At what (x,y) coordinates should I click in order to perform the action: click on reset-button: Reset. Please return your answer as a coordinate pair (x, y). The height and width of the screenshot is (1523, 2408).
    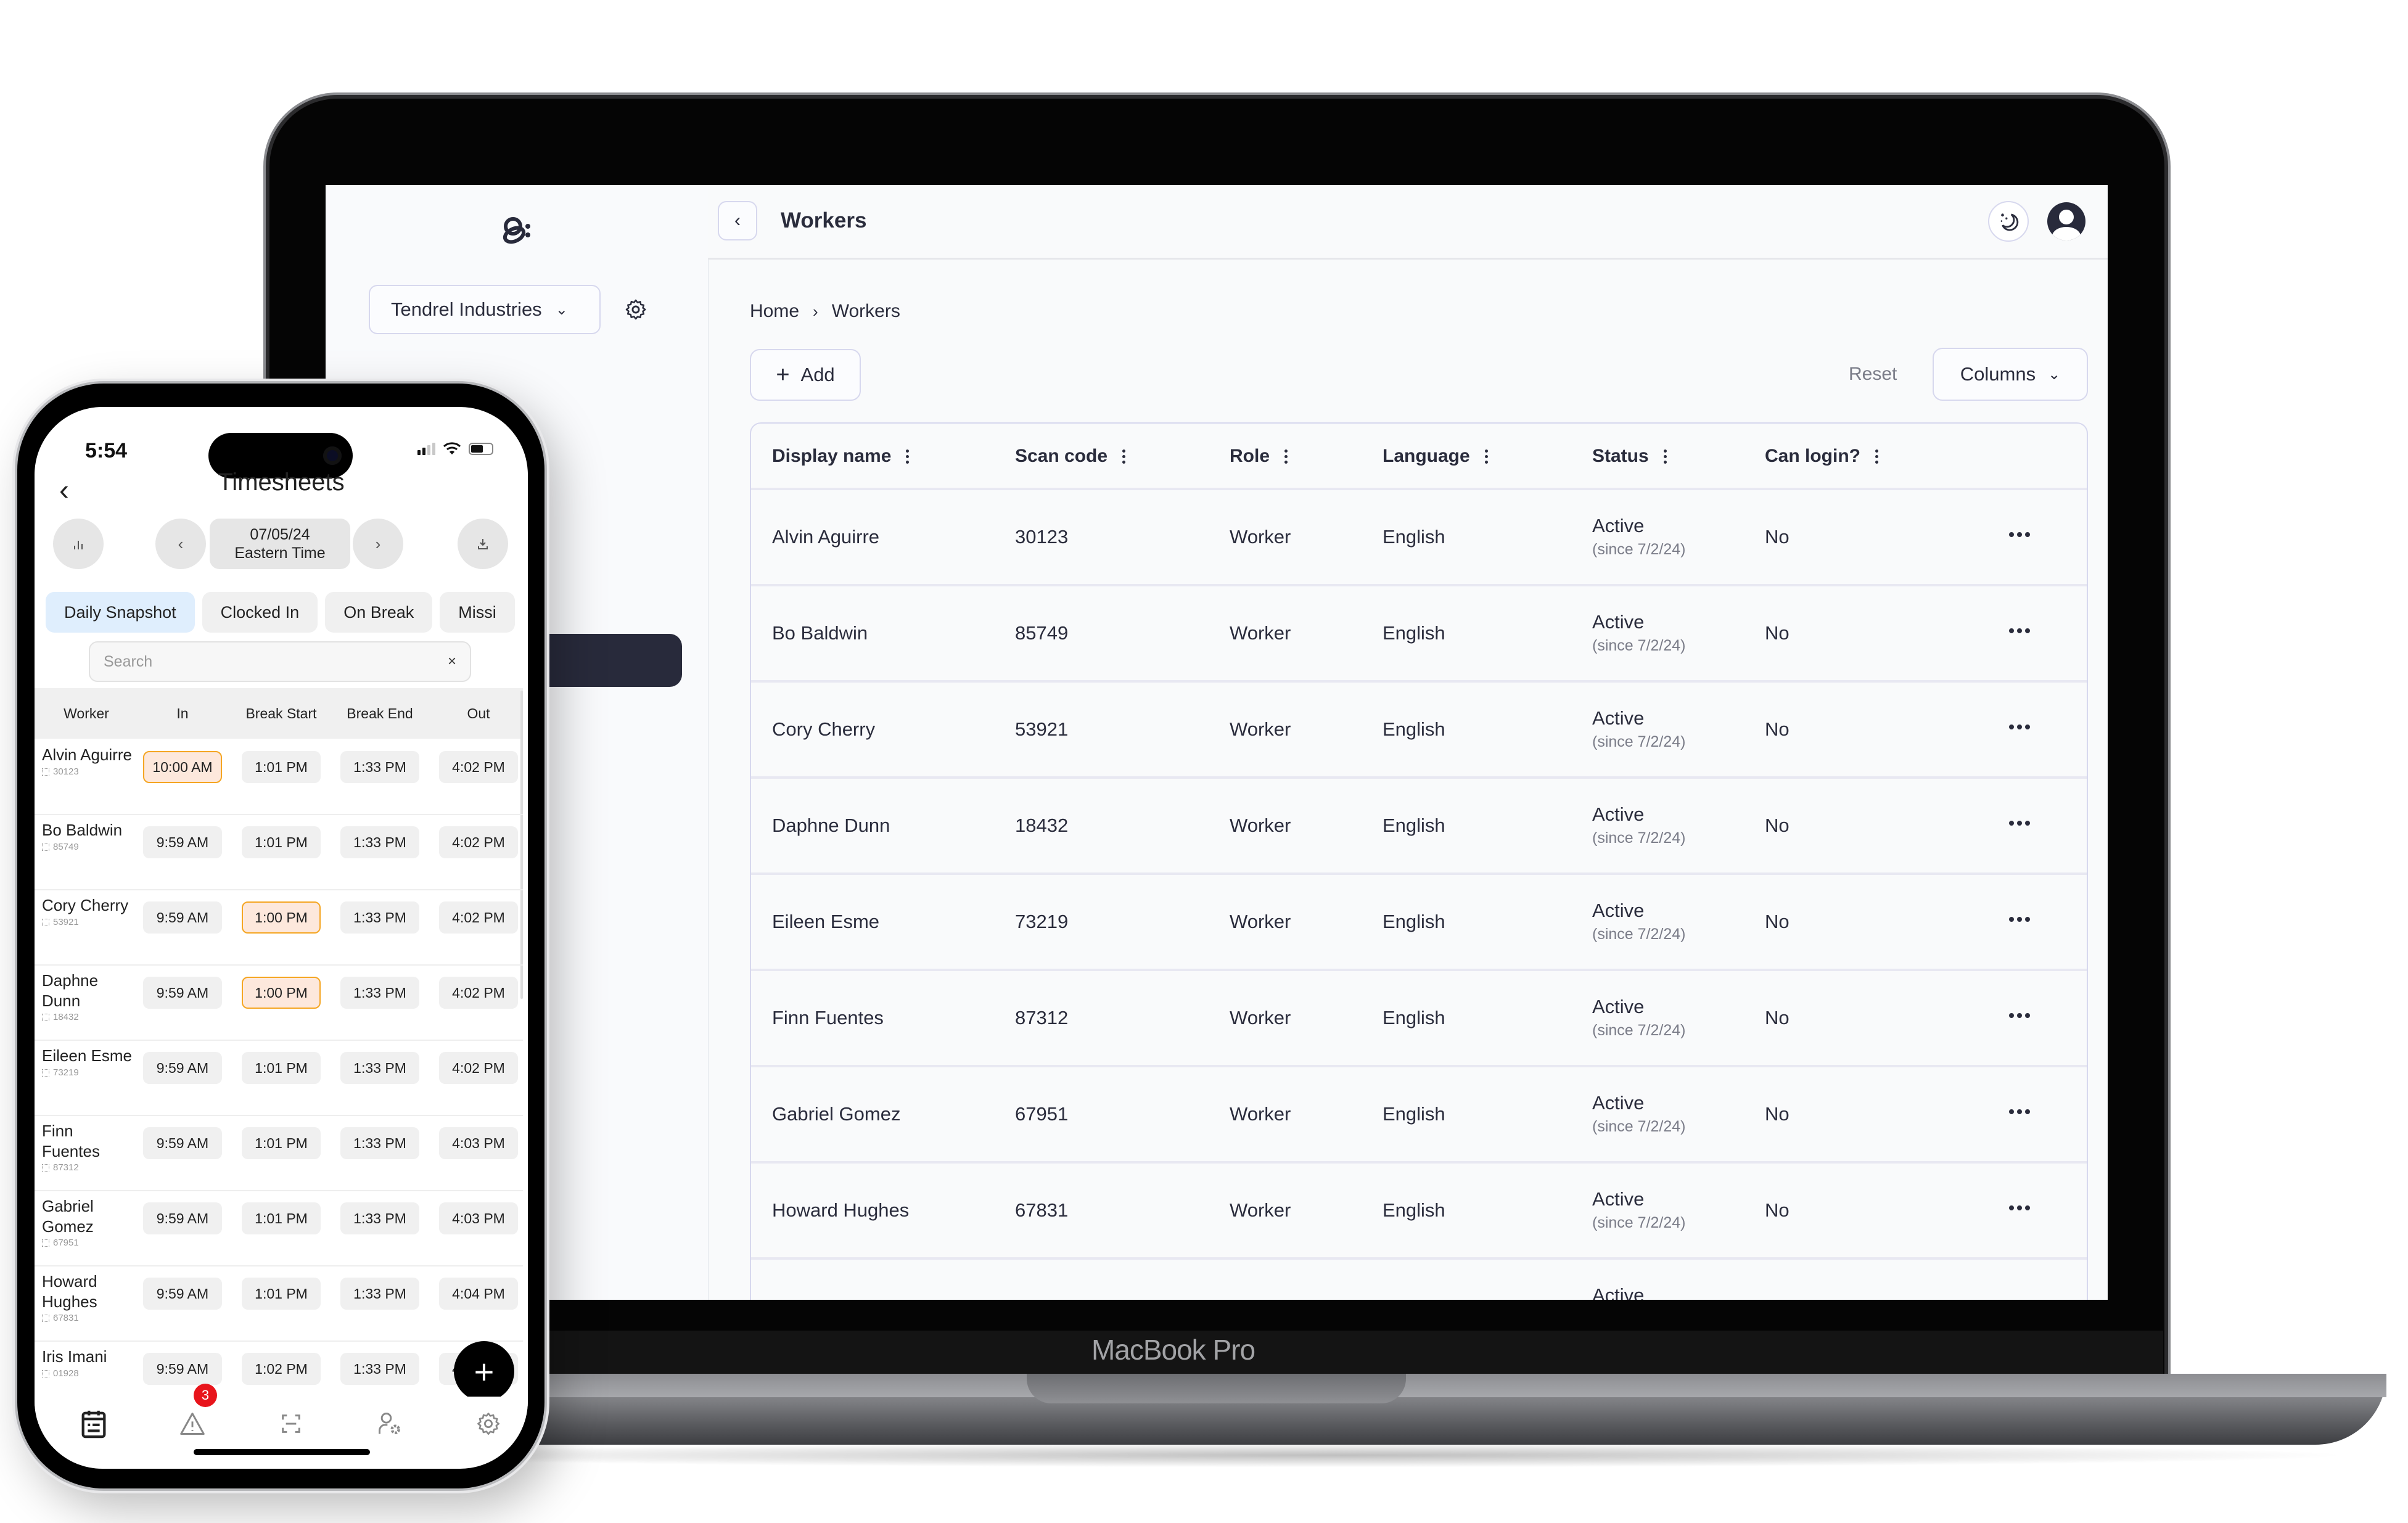
    Looking at the image, I should click on (1873, 375).